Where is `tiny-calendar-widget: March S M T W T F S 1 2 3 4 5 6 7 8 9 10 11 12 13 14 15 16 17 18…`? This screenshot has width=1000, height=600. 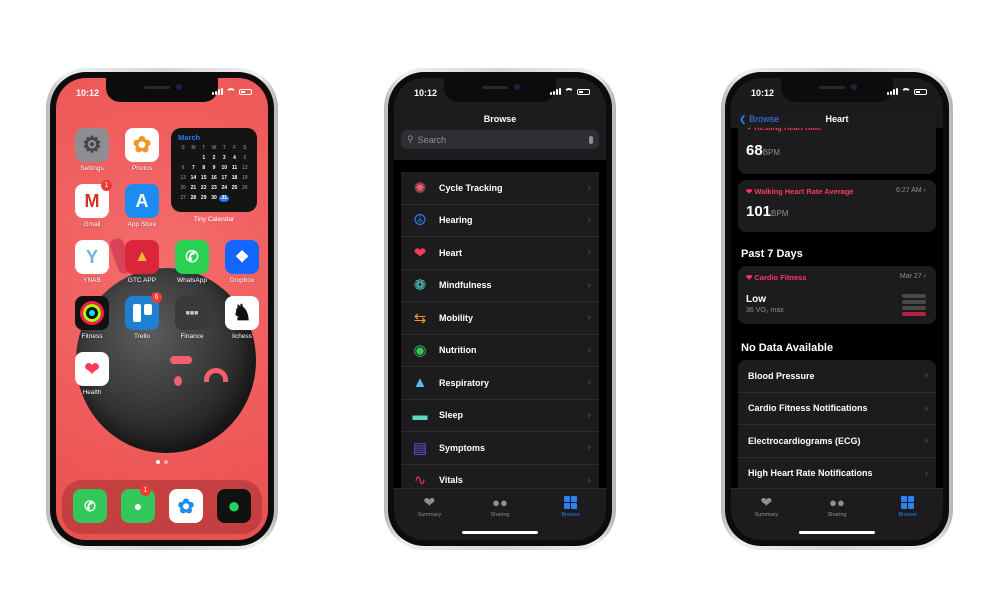
tiny-calendar-widget: March S M T W T F S 1 2 3 4 5 6 7 8 9 10 11 12 13 14 15 16 17 18… is located at coordinates (214, 170).